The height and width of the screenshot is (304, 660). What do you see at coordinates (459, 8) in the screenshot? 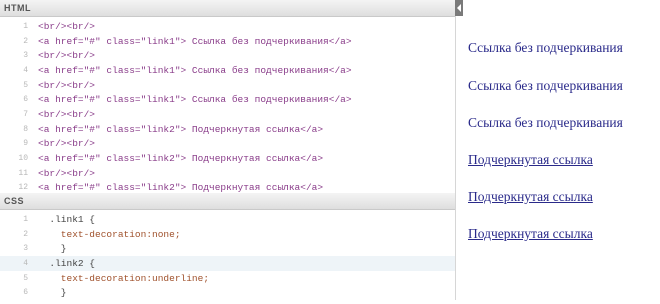
I see `collapse-panel-handle` at bounding box center [459, 8].